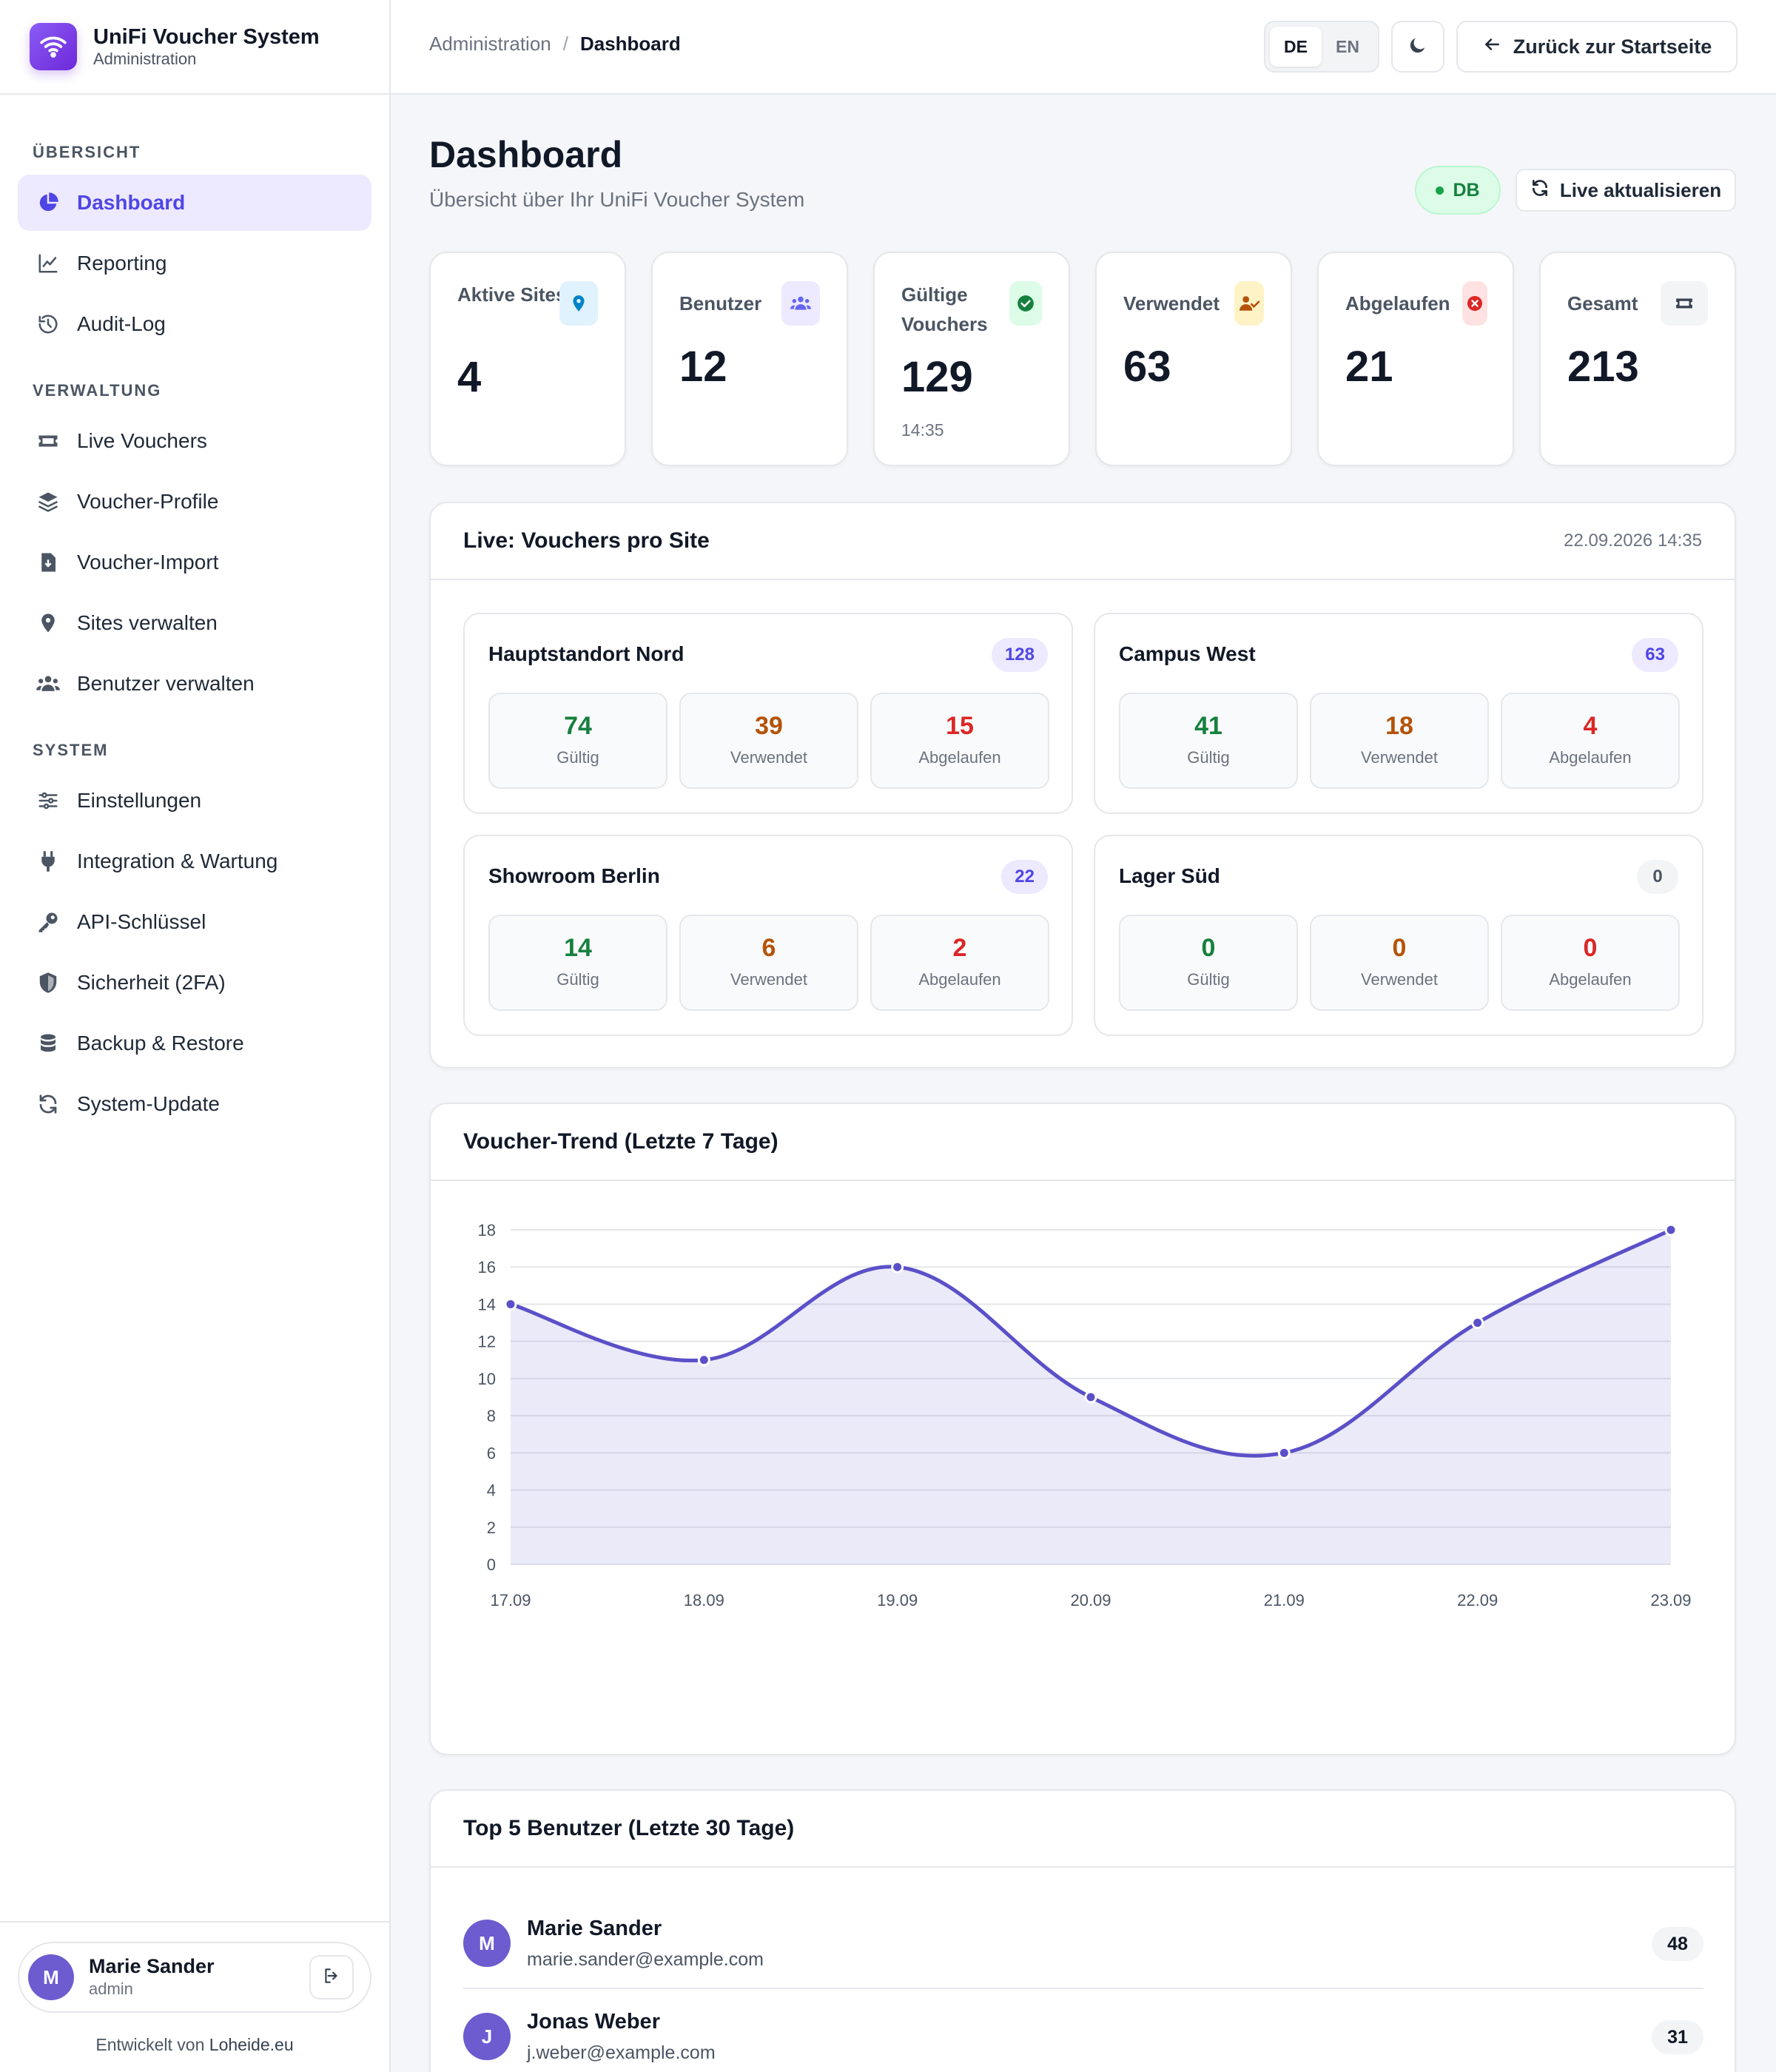 The height and width of the screenshot is (2072, 1776). What do you see at coordinates (194, 801) in the screenshot?
I see `sidebar-item-settings: Einstellungen` at bounding box center [194, 801].